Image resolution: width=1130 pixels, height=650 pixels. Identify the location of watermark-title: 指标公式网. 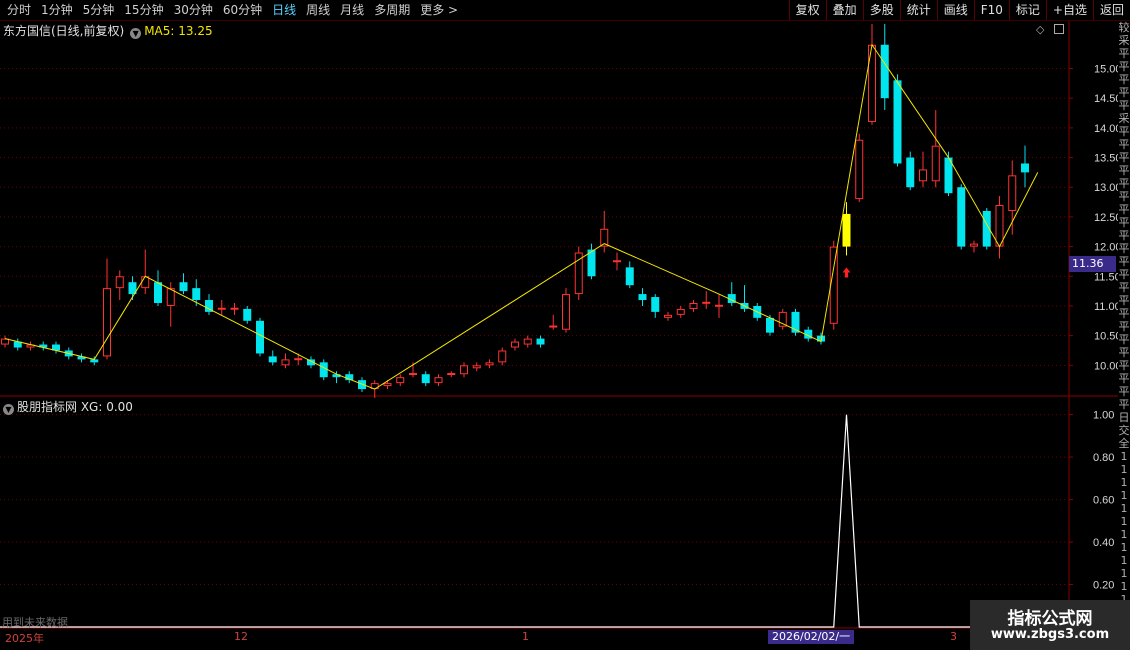
(1050, 619).